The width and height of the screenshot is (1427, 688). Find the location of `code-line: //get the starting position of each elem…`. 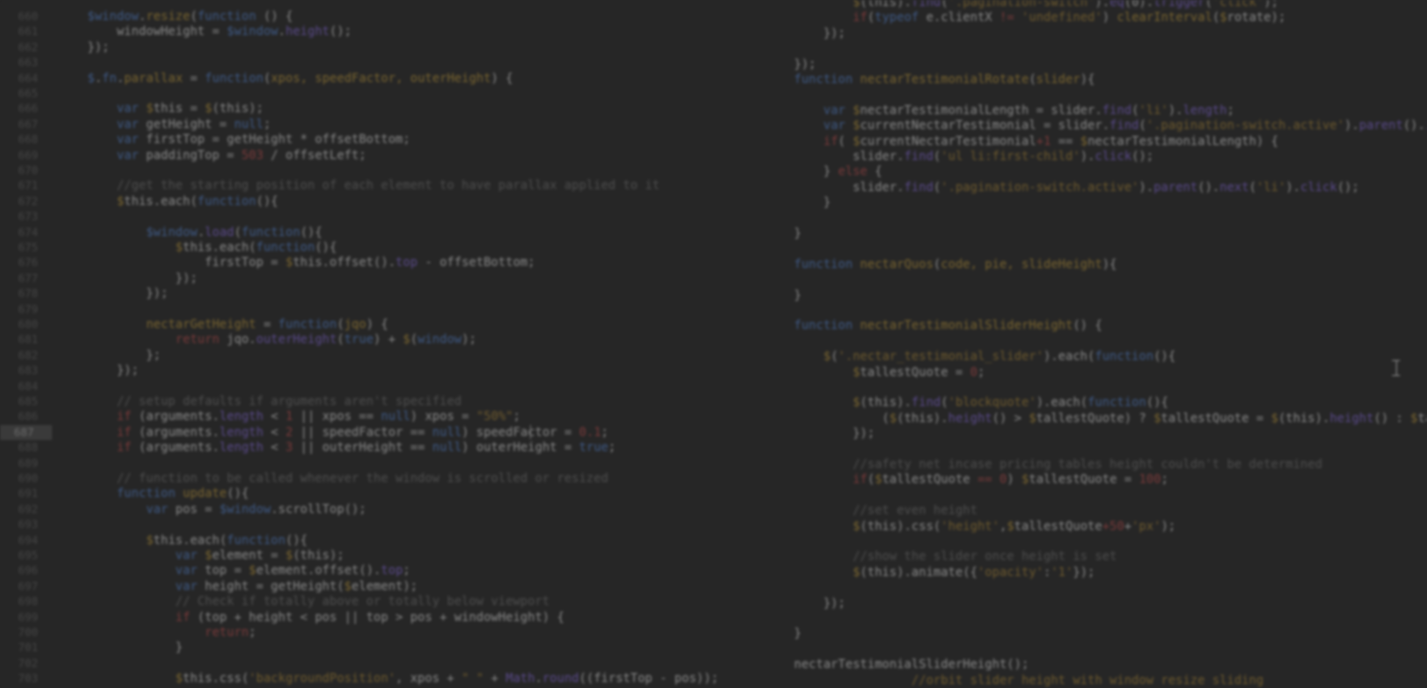

code-line: //get the starting position of each elem… is located at coordinates (359, 185).